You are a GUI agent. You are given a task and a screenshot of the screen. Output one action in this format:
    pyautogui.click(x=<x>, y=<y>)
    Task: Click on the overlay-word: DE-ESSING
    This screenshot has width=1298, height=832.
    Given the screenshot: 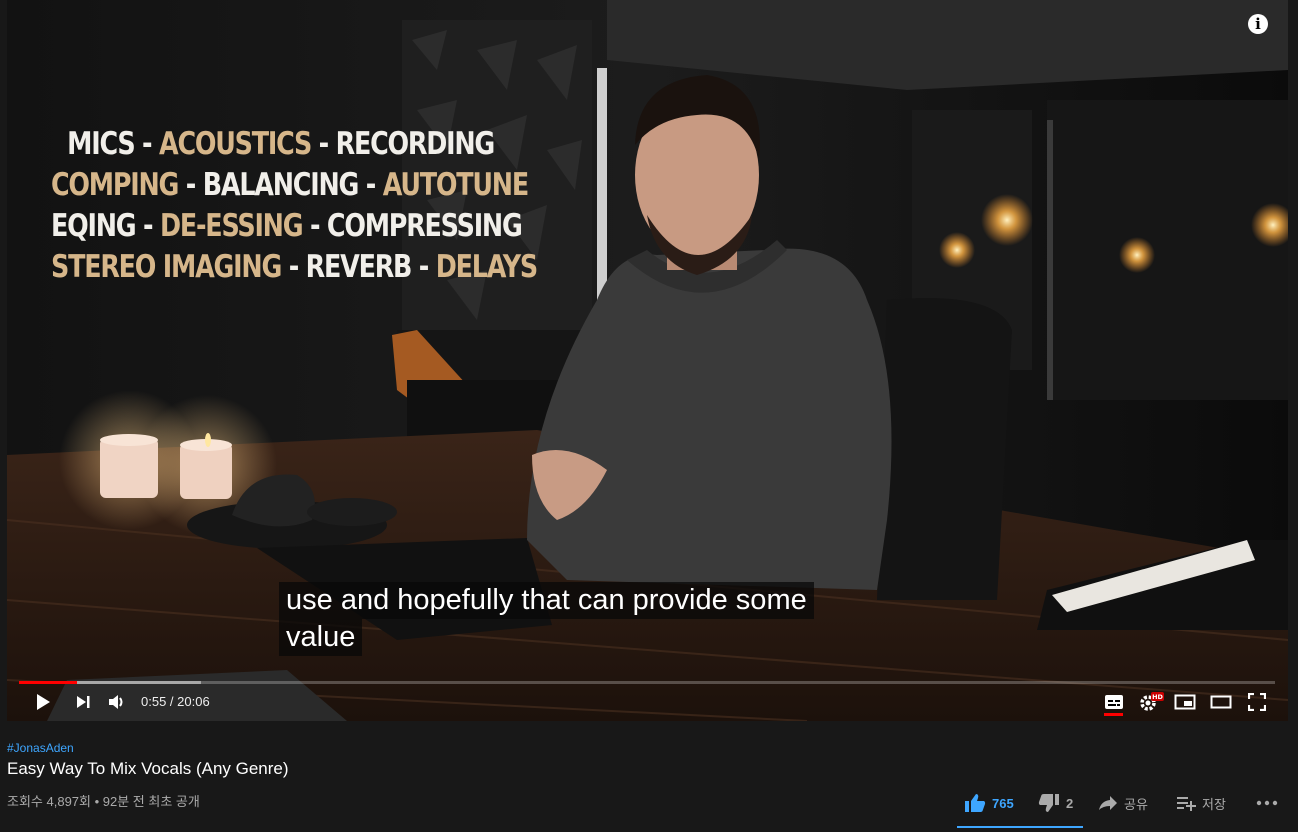 What is the action you would take?
    pyautogui.click(x=231, y=226)
    